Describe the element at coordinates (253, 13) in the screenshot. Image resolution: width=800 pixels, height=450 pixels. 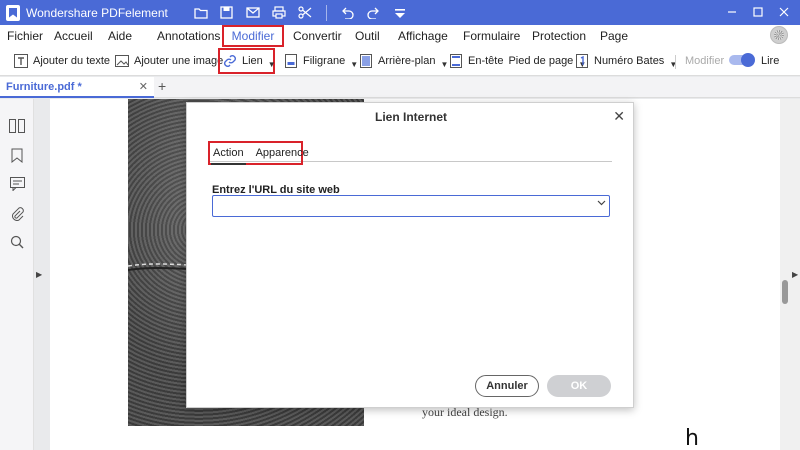
I see `email-icon` at that location.